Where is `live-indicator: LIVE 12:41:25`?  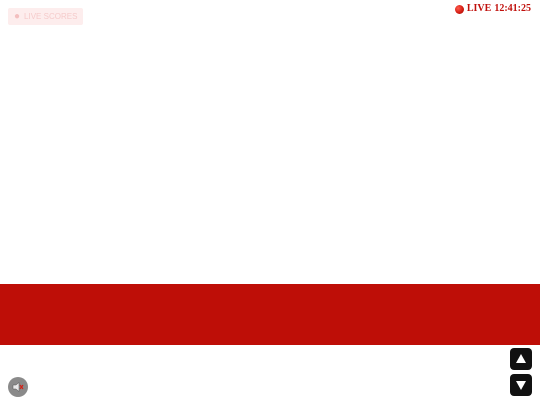 live-indicator: LIVE 12:41:25 is located at coordinates (492, 9).